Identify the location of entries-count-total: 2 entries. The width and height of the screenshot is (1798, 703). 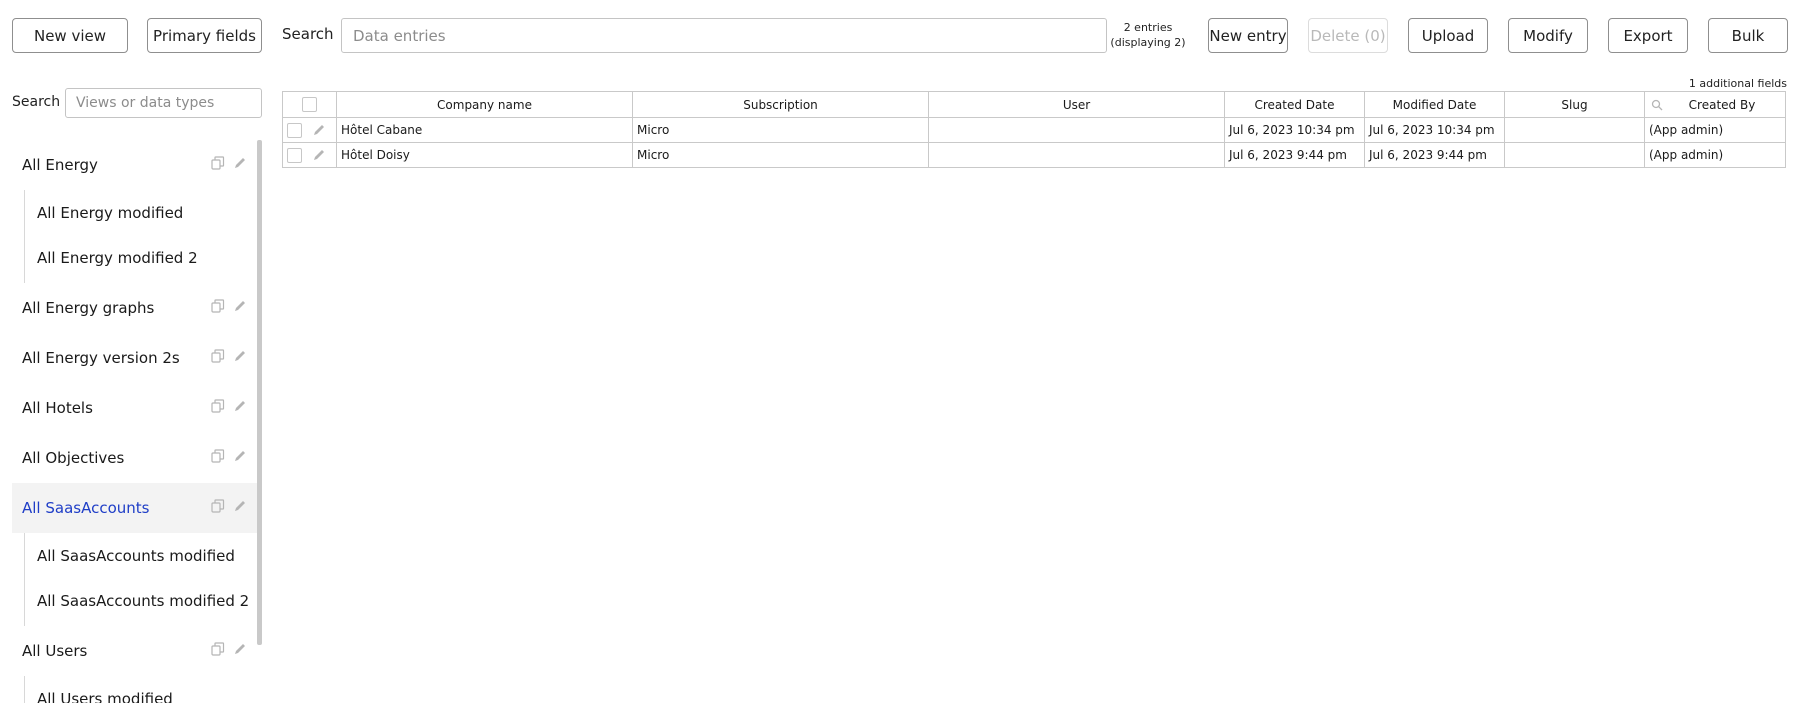
(1148, 27).